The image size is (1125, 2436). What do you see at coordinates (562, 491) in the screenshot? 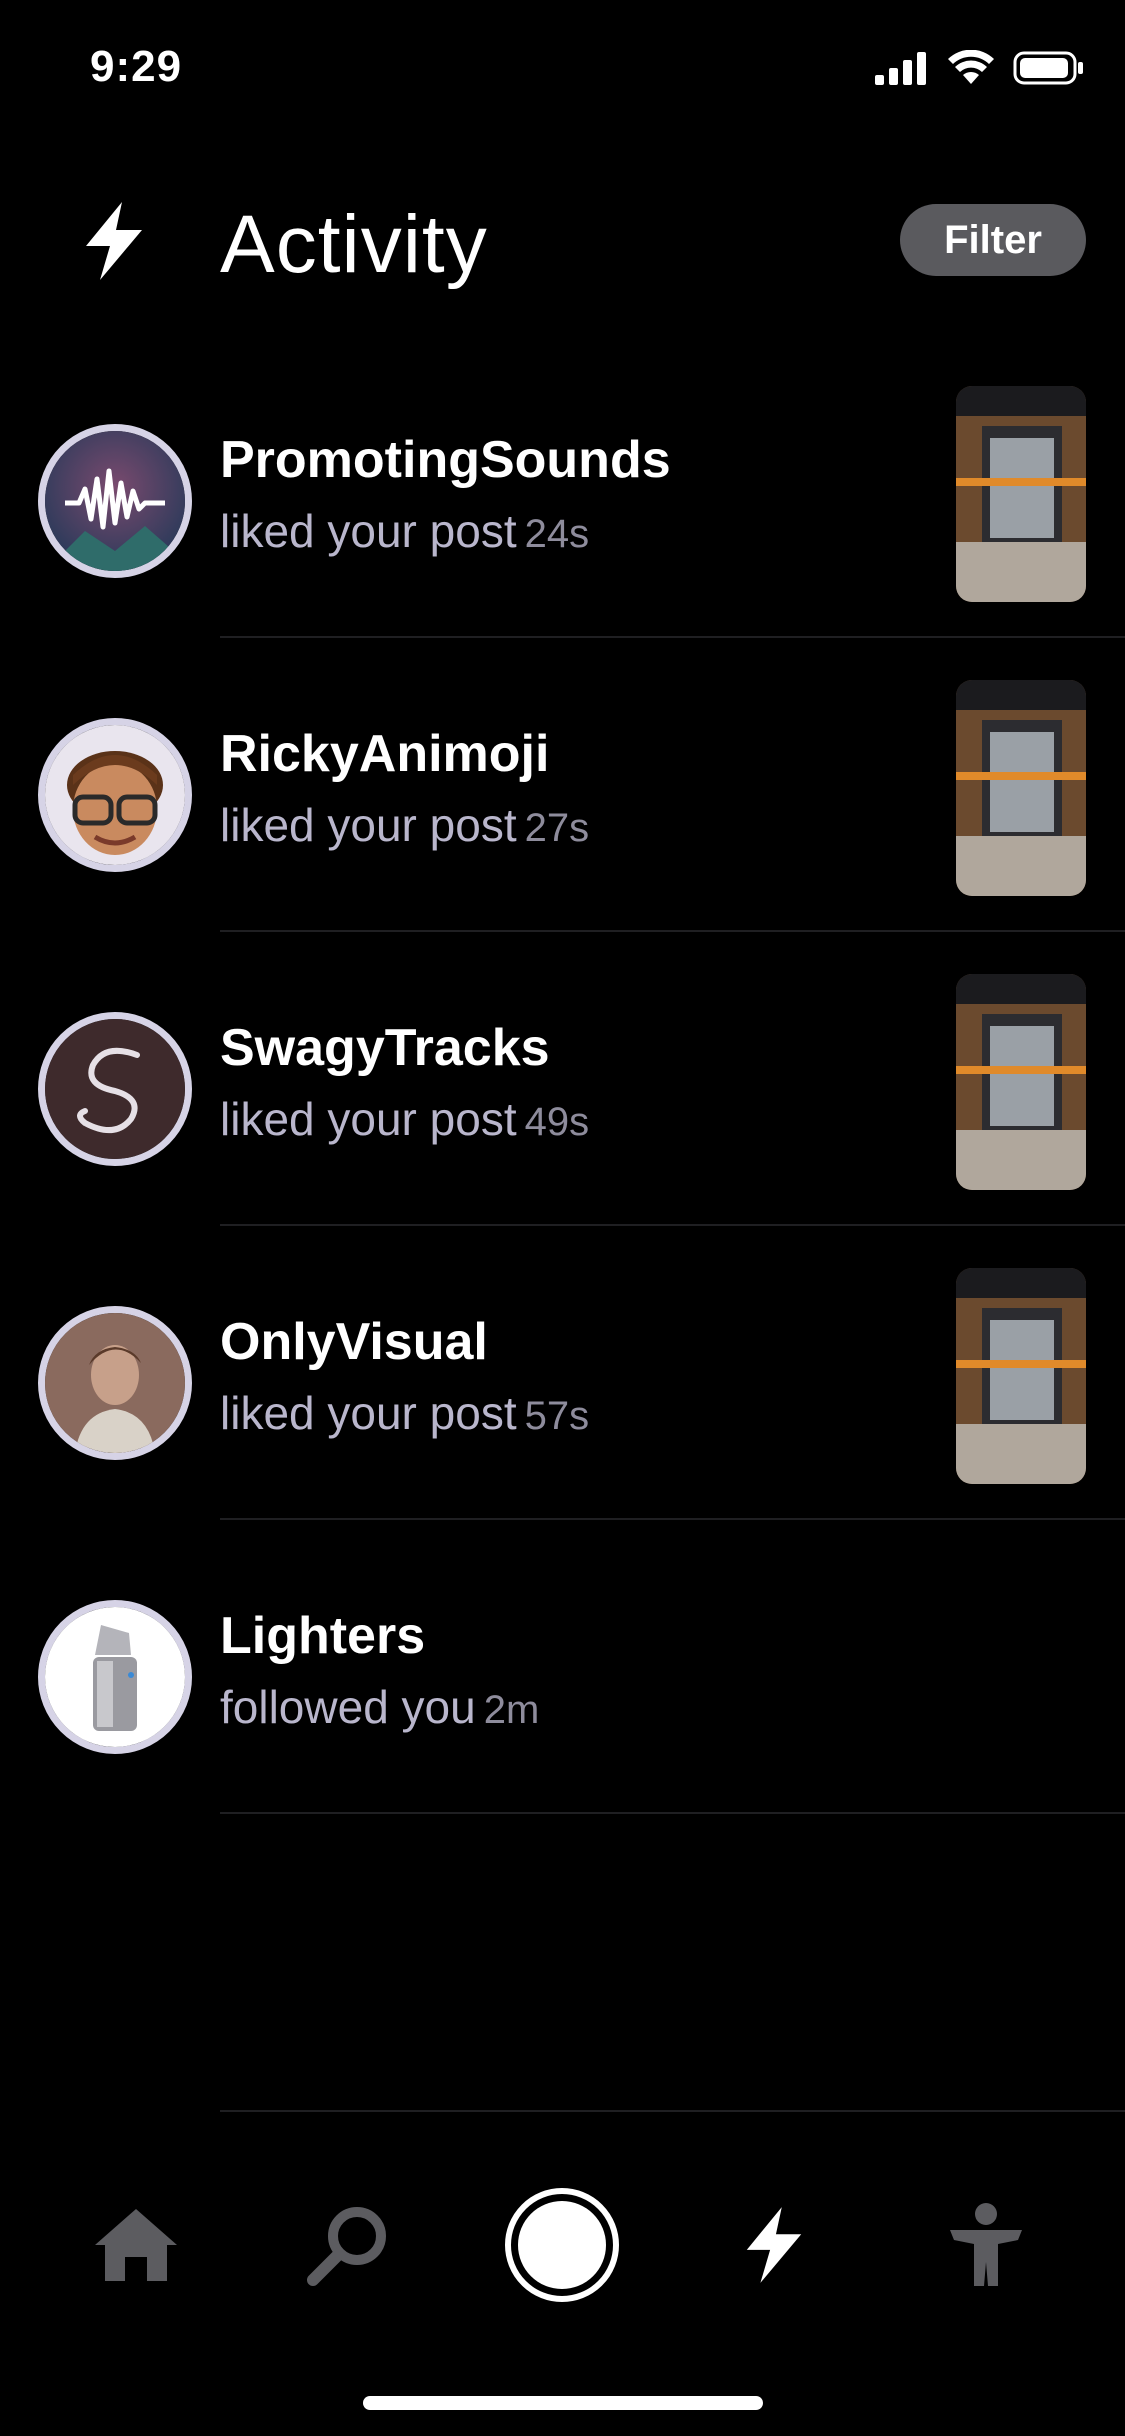
I see `activity-row: PromotingSounds liked your post 24s` at bounding box center [562, 491].